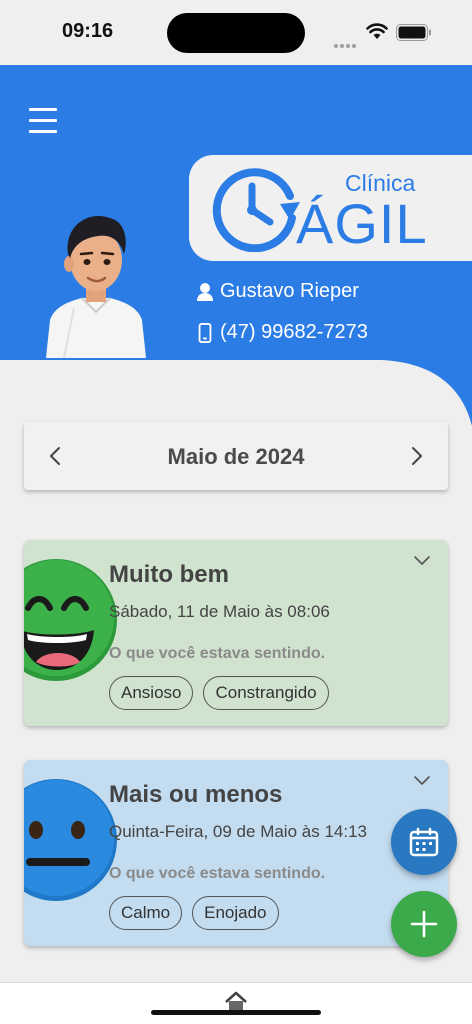  Describe the element at coordinates (43, 121) in the screenshot. I see `hamburger-menu-icon` at that location.